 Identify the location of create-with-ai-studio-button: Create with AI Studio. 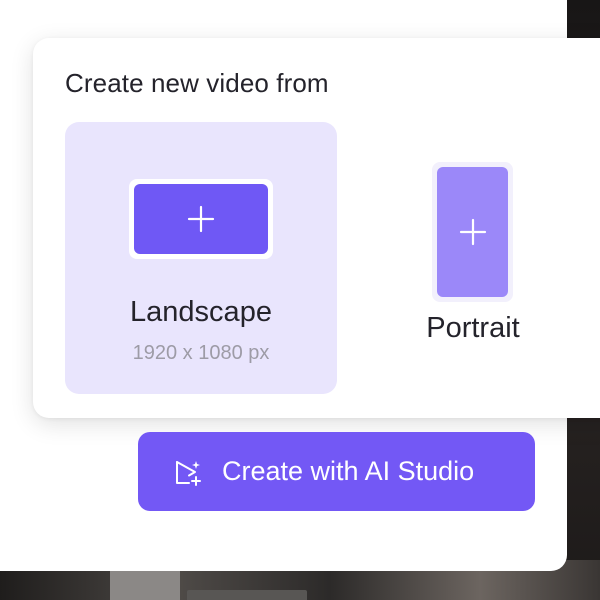
(336, 471).